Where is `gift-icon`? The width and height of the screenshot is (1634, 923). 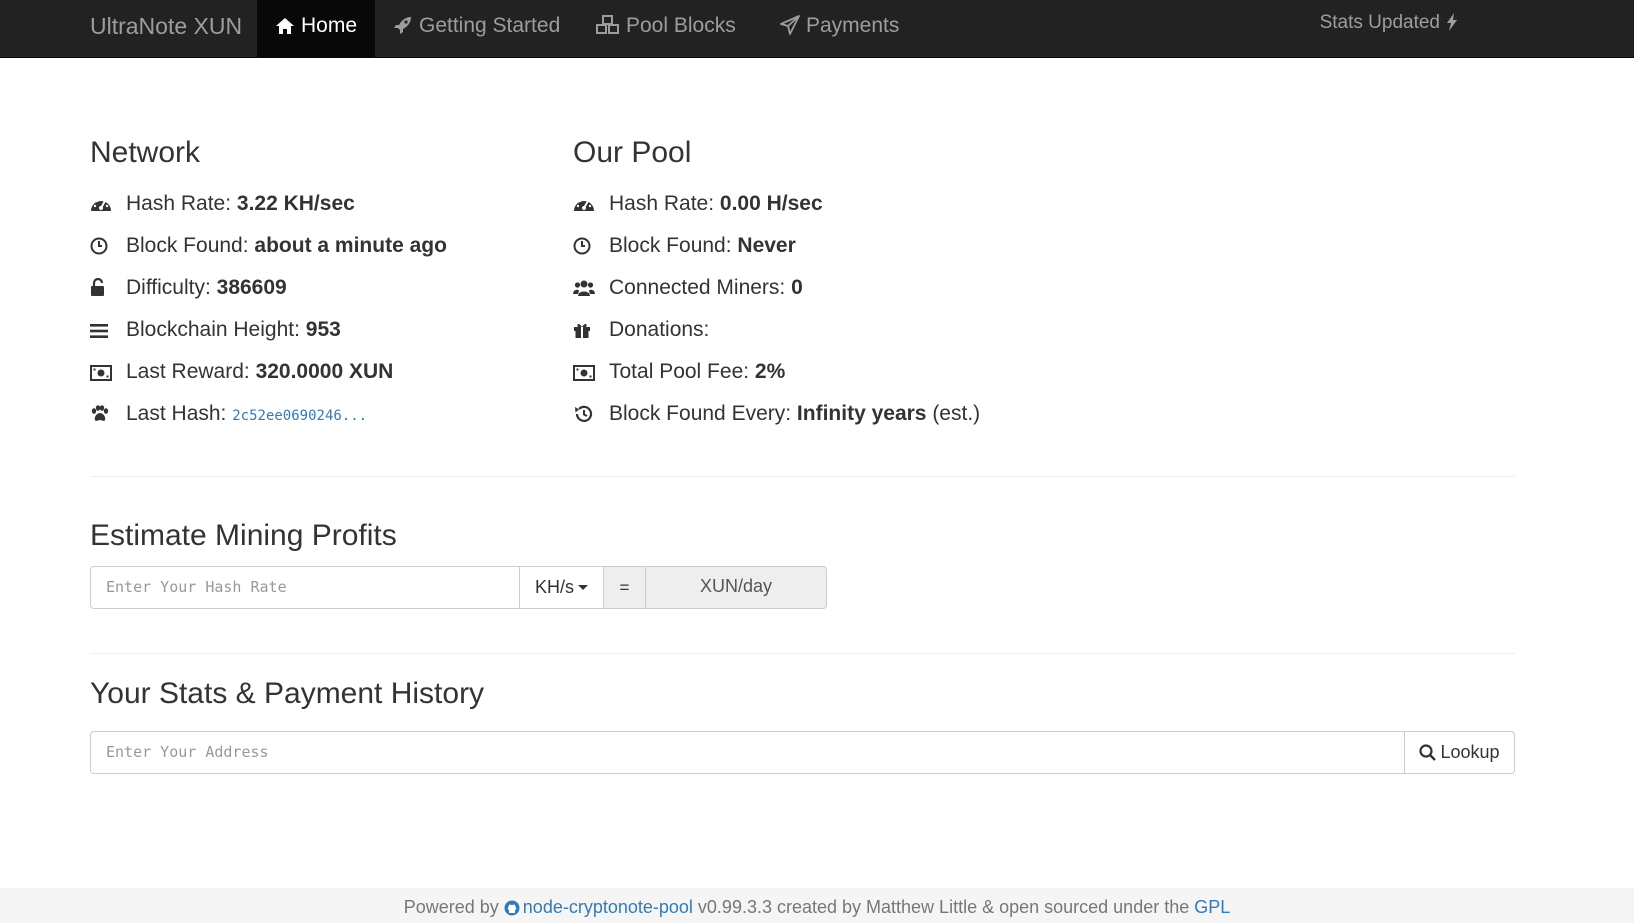
gift-icon is located at coordinates (582, 331).